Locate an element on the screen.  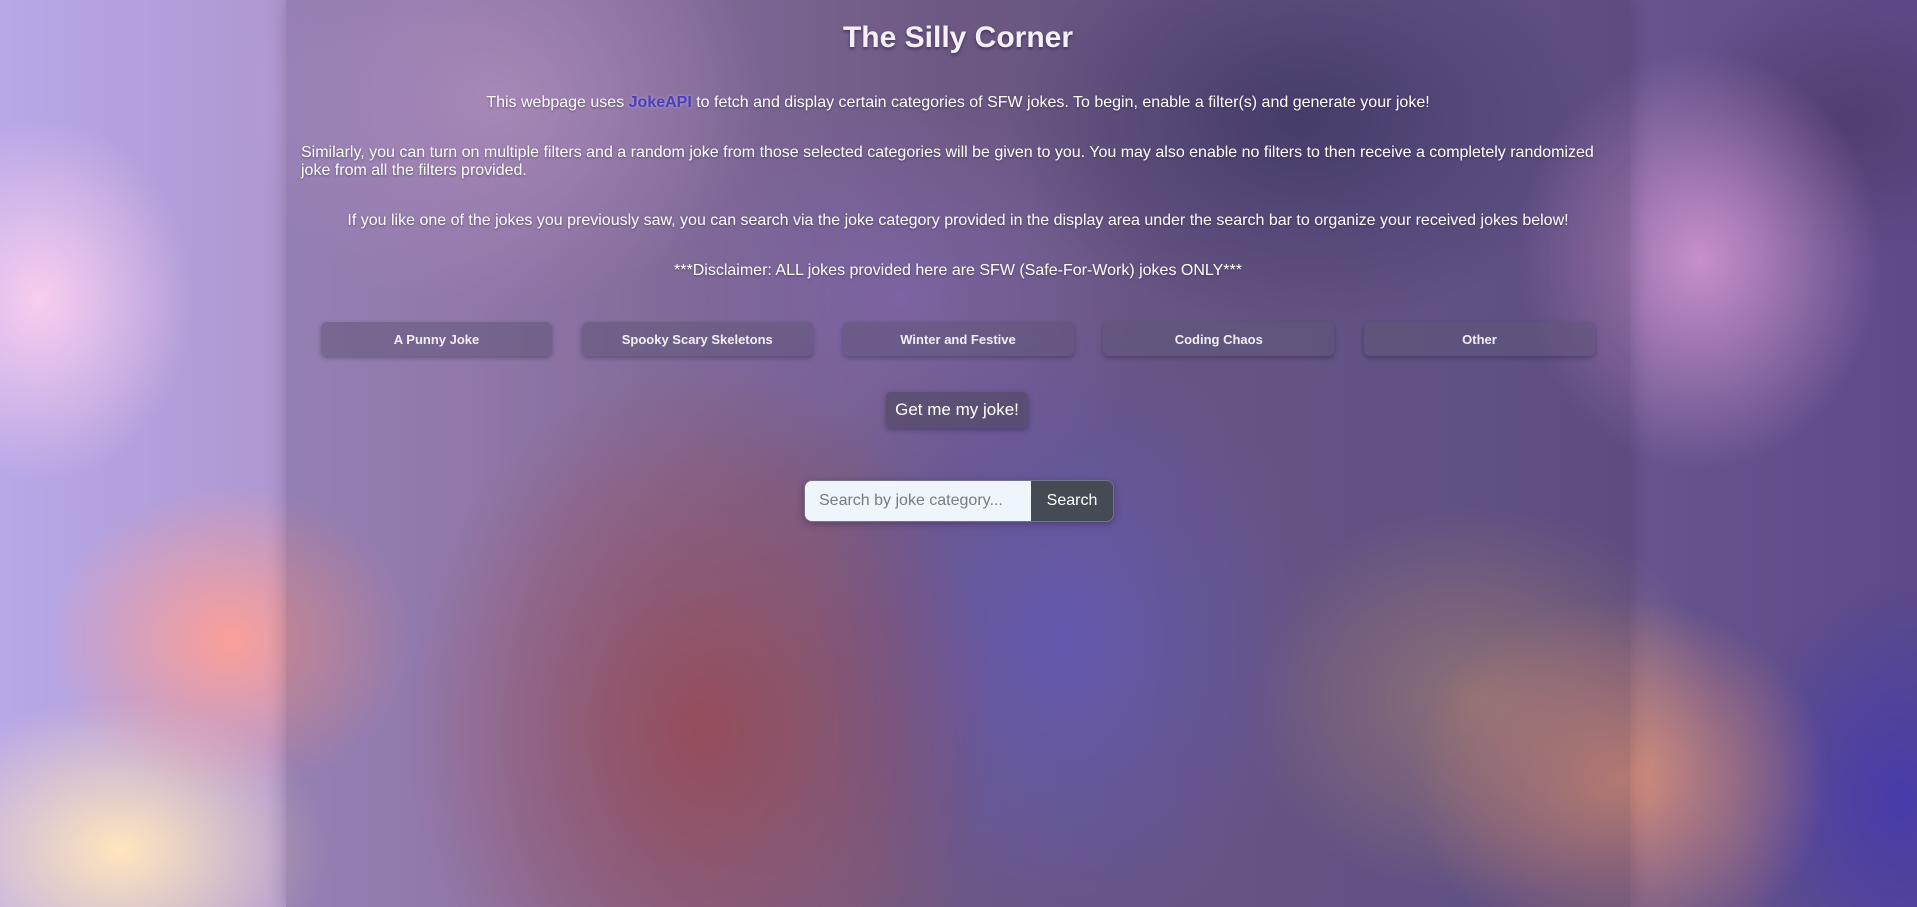
filter-button-winter: Winter and Festive is located at coordinates (958, 339).